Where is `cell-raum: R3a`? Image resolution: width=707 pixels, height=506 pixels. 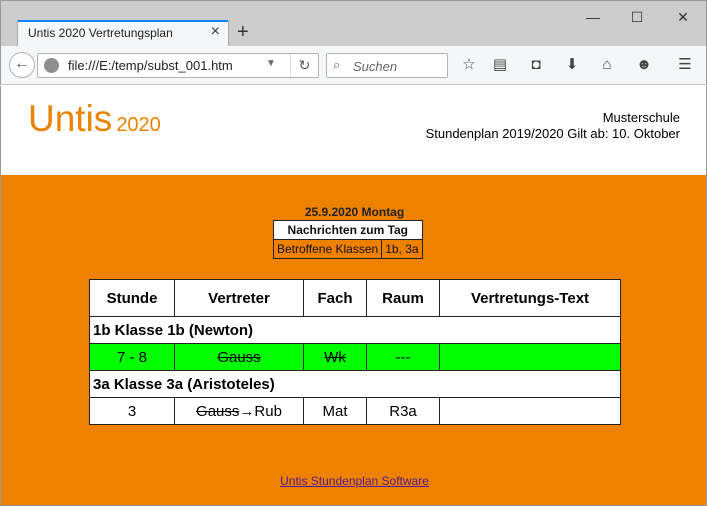
cell-raum: R3a is located at coordinates (403, 411).